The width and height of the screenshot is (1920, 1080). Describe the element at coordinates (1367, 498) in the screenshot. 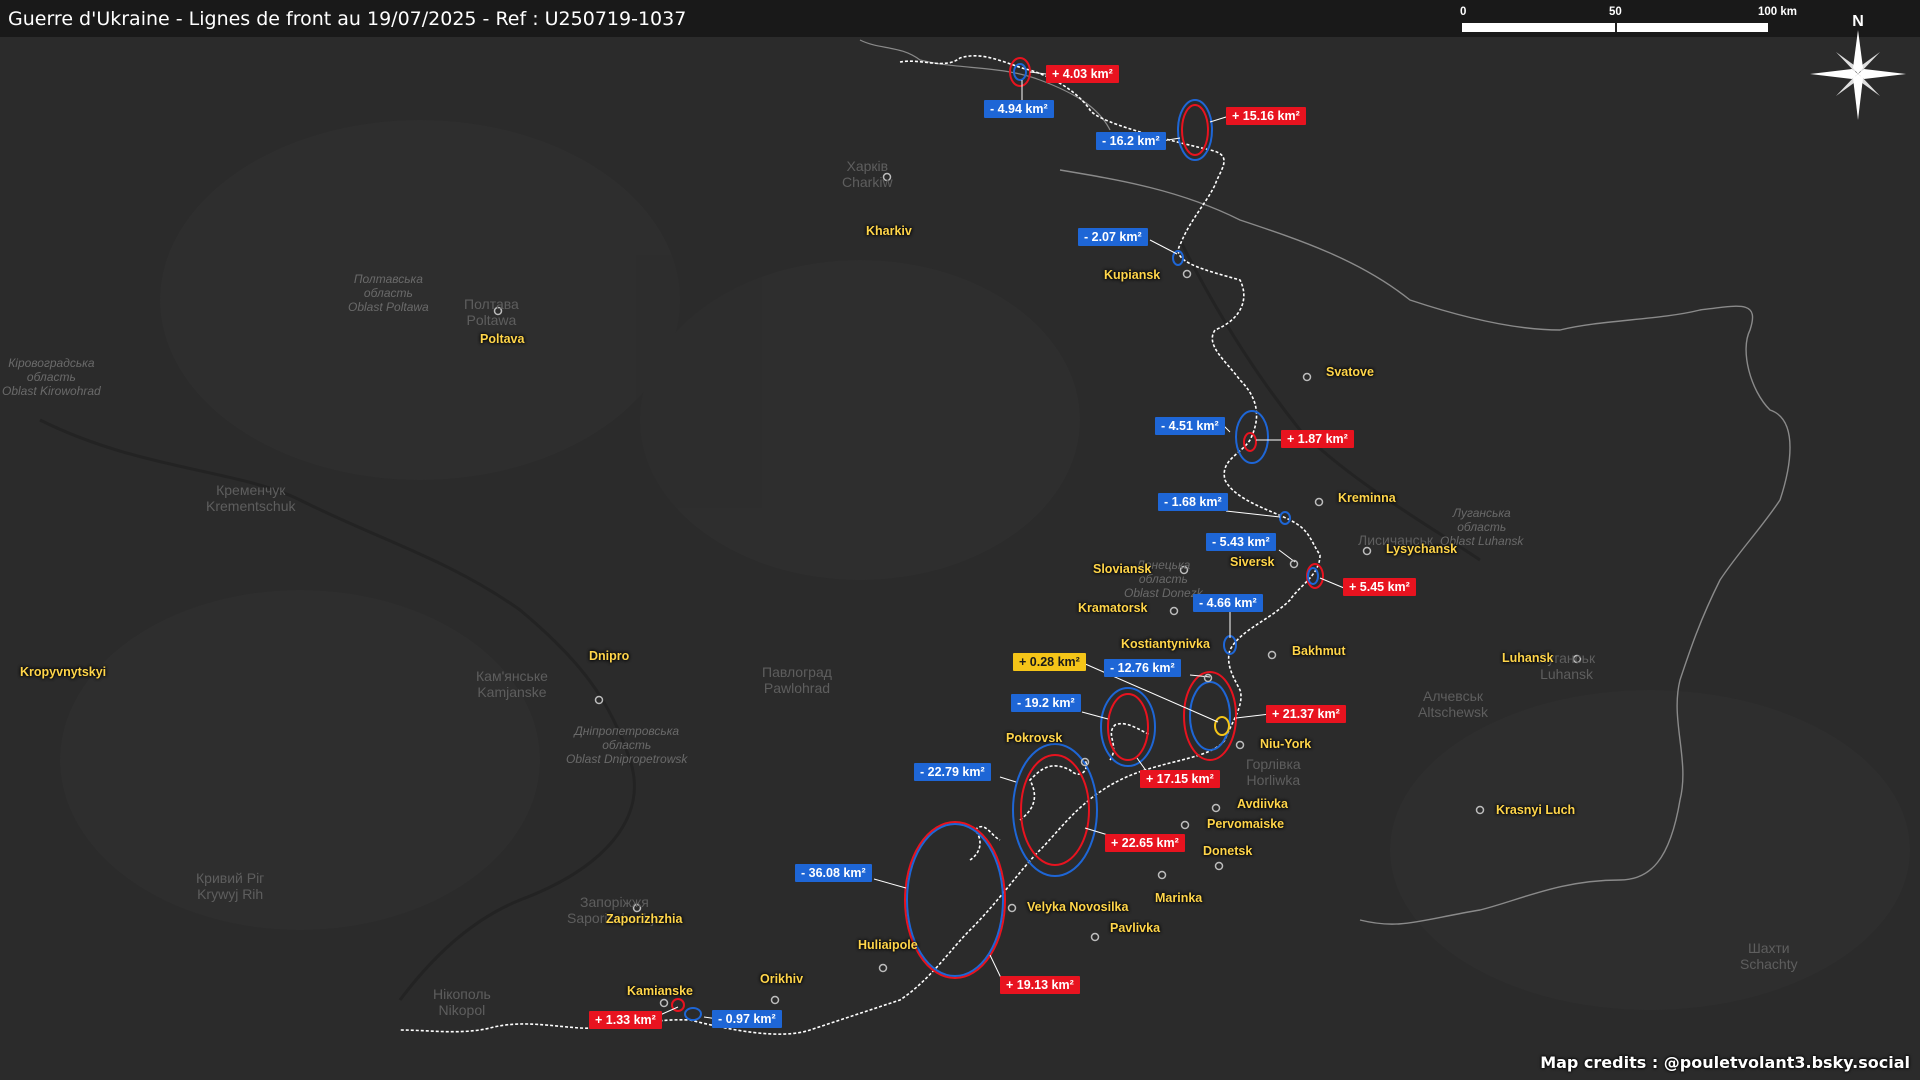

I see `city-label-kreminna: Kreminna` at that location.